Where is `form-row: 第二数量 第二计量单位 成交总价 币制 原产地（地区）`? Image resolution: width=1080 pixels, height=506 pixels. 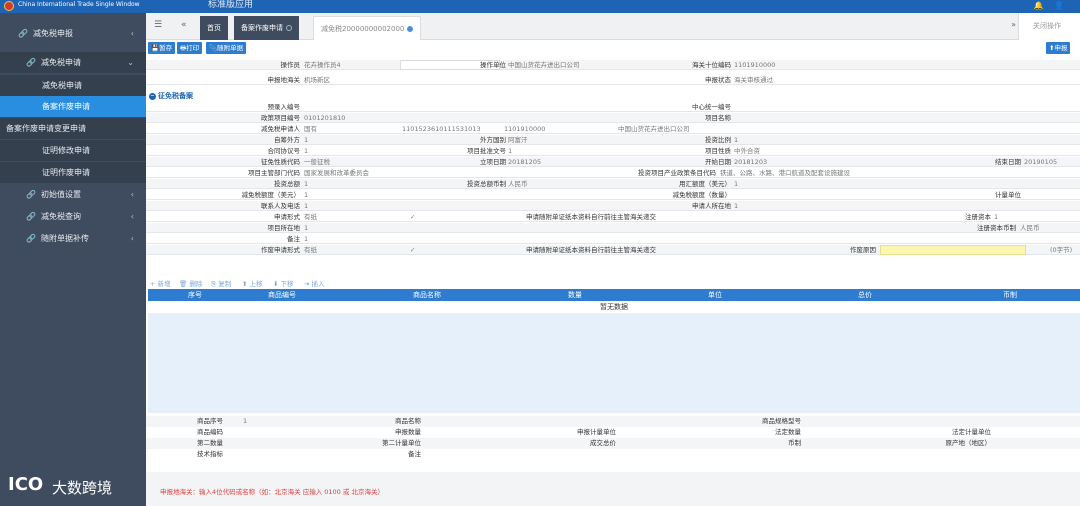 form-row: 第二数量 第二计量单位 成交总价 币制 原产地（地区） is located at coordinates (613, 443).